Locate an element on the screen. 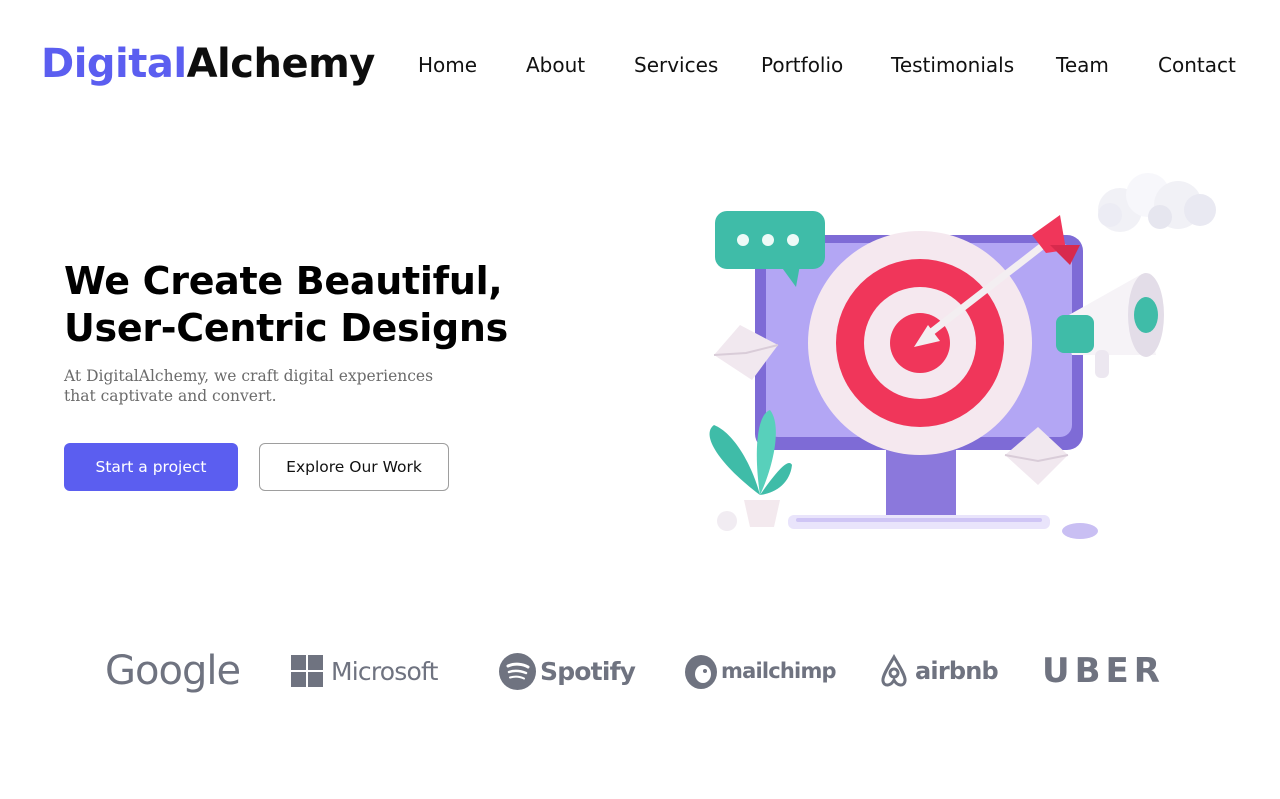 The width and height of the screenshot is (1280, 799). nav-home: Home is located at coordinates (447, 65).